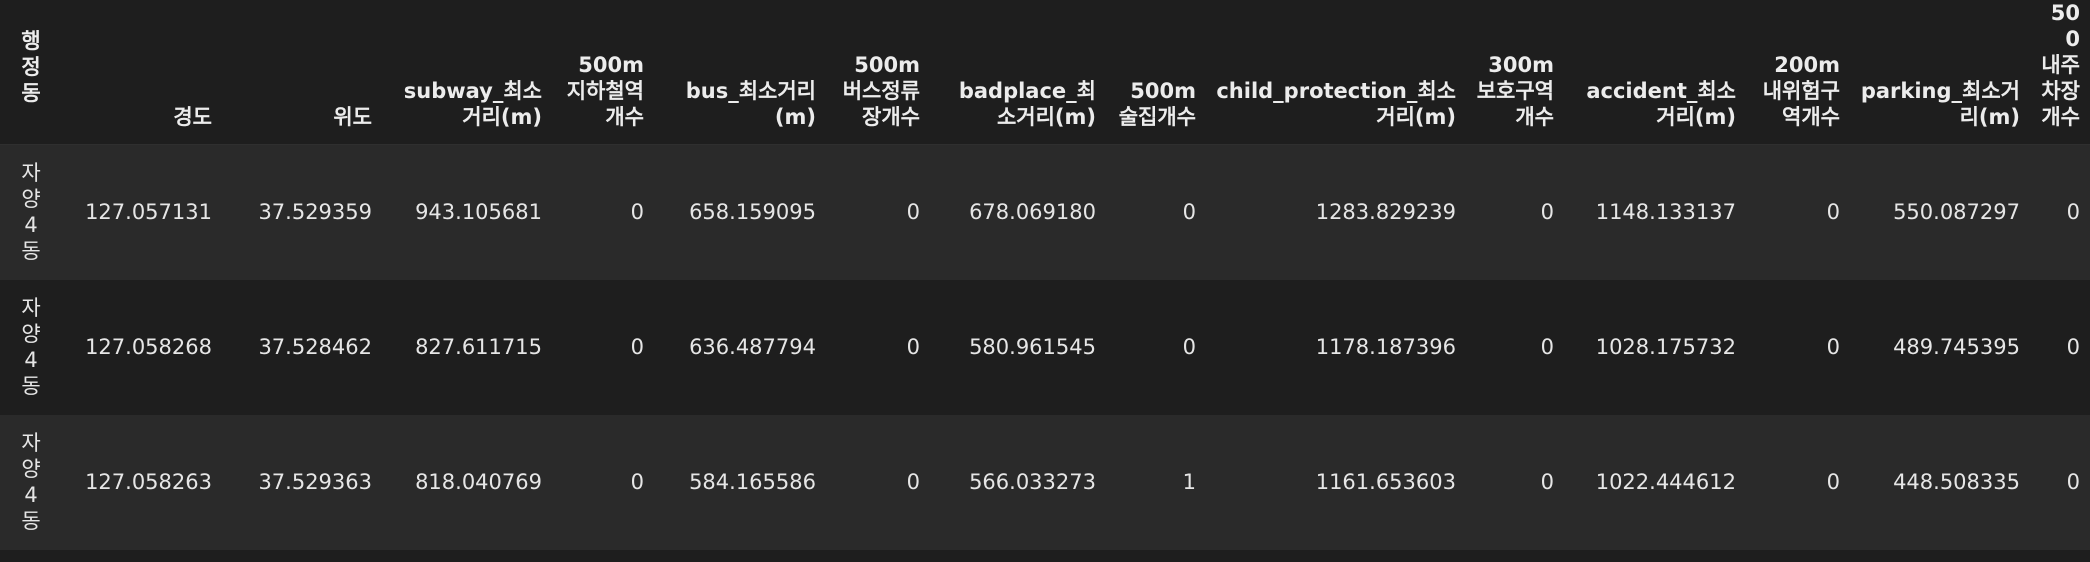 Image resolution: width=2090 pixels, height=562 pixels. I want to click on table-cell: 489.745395, so click(1956, 347).